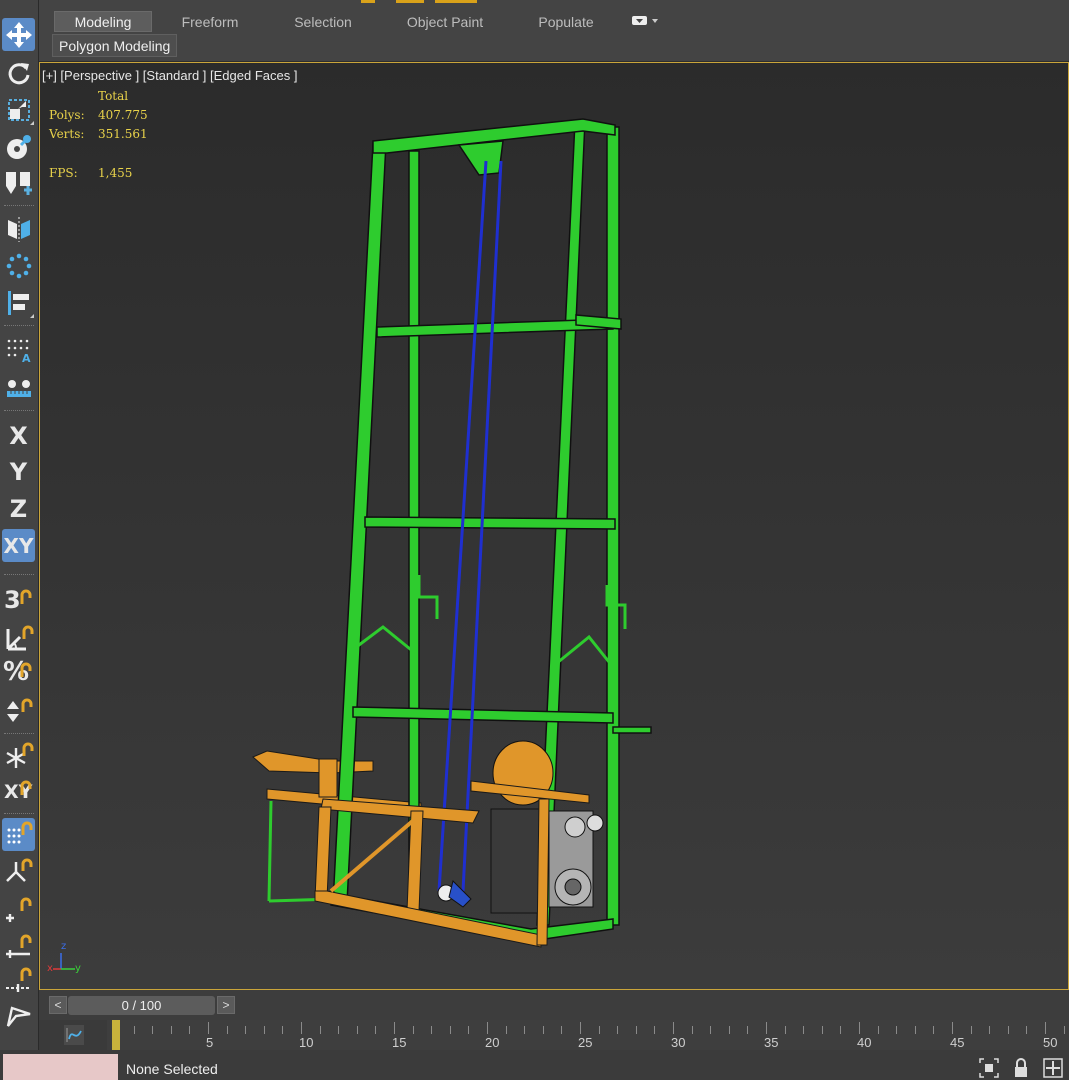  What do you see at coordinates (18, 872) in the screenshot?
I see `pivot-snap-toggle` at bounding box center [18, 872].